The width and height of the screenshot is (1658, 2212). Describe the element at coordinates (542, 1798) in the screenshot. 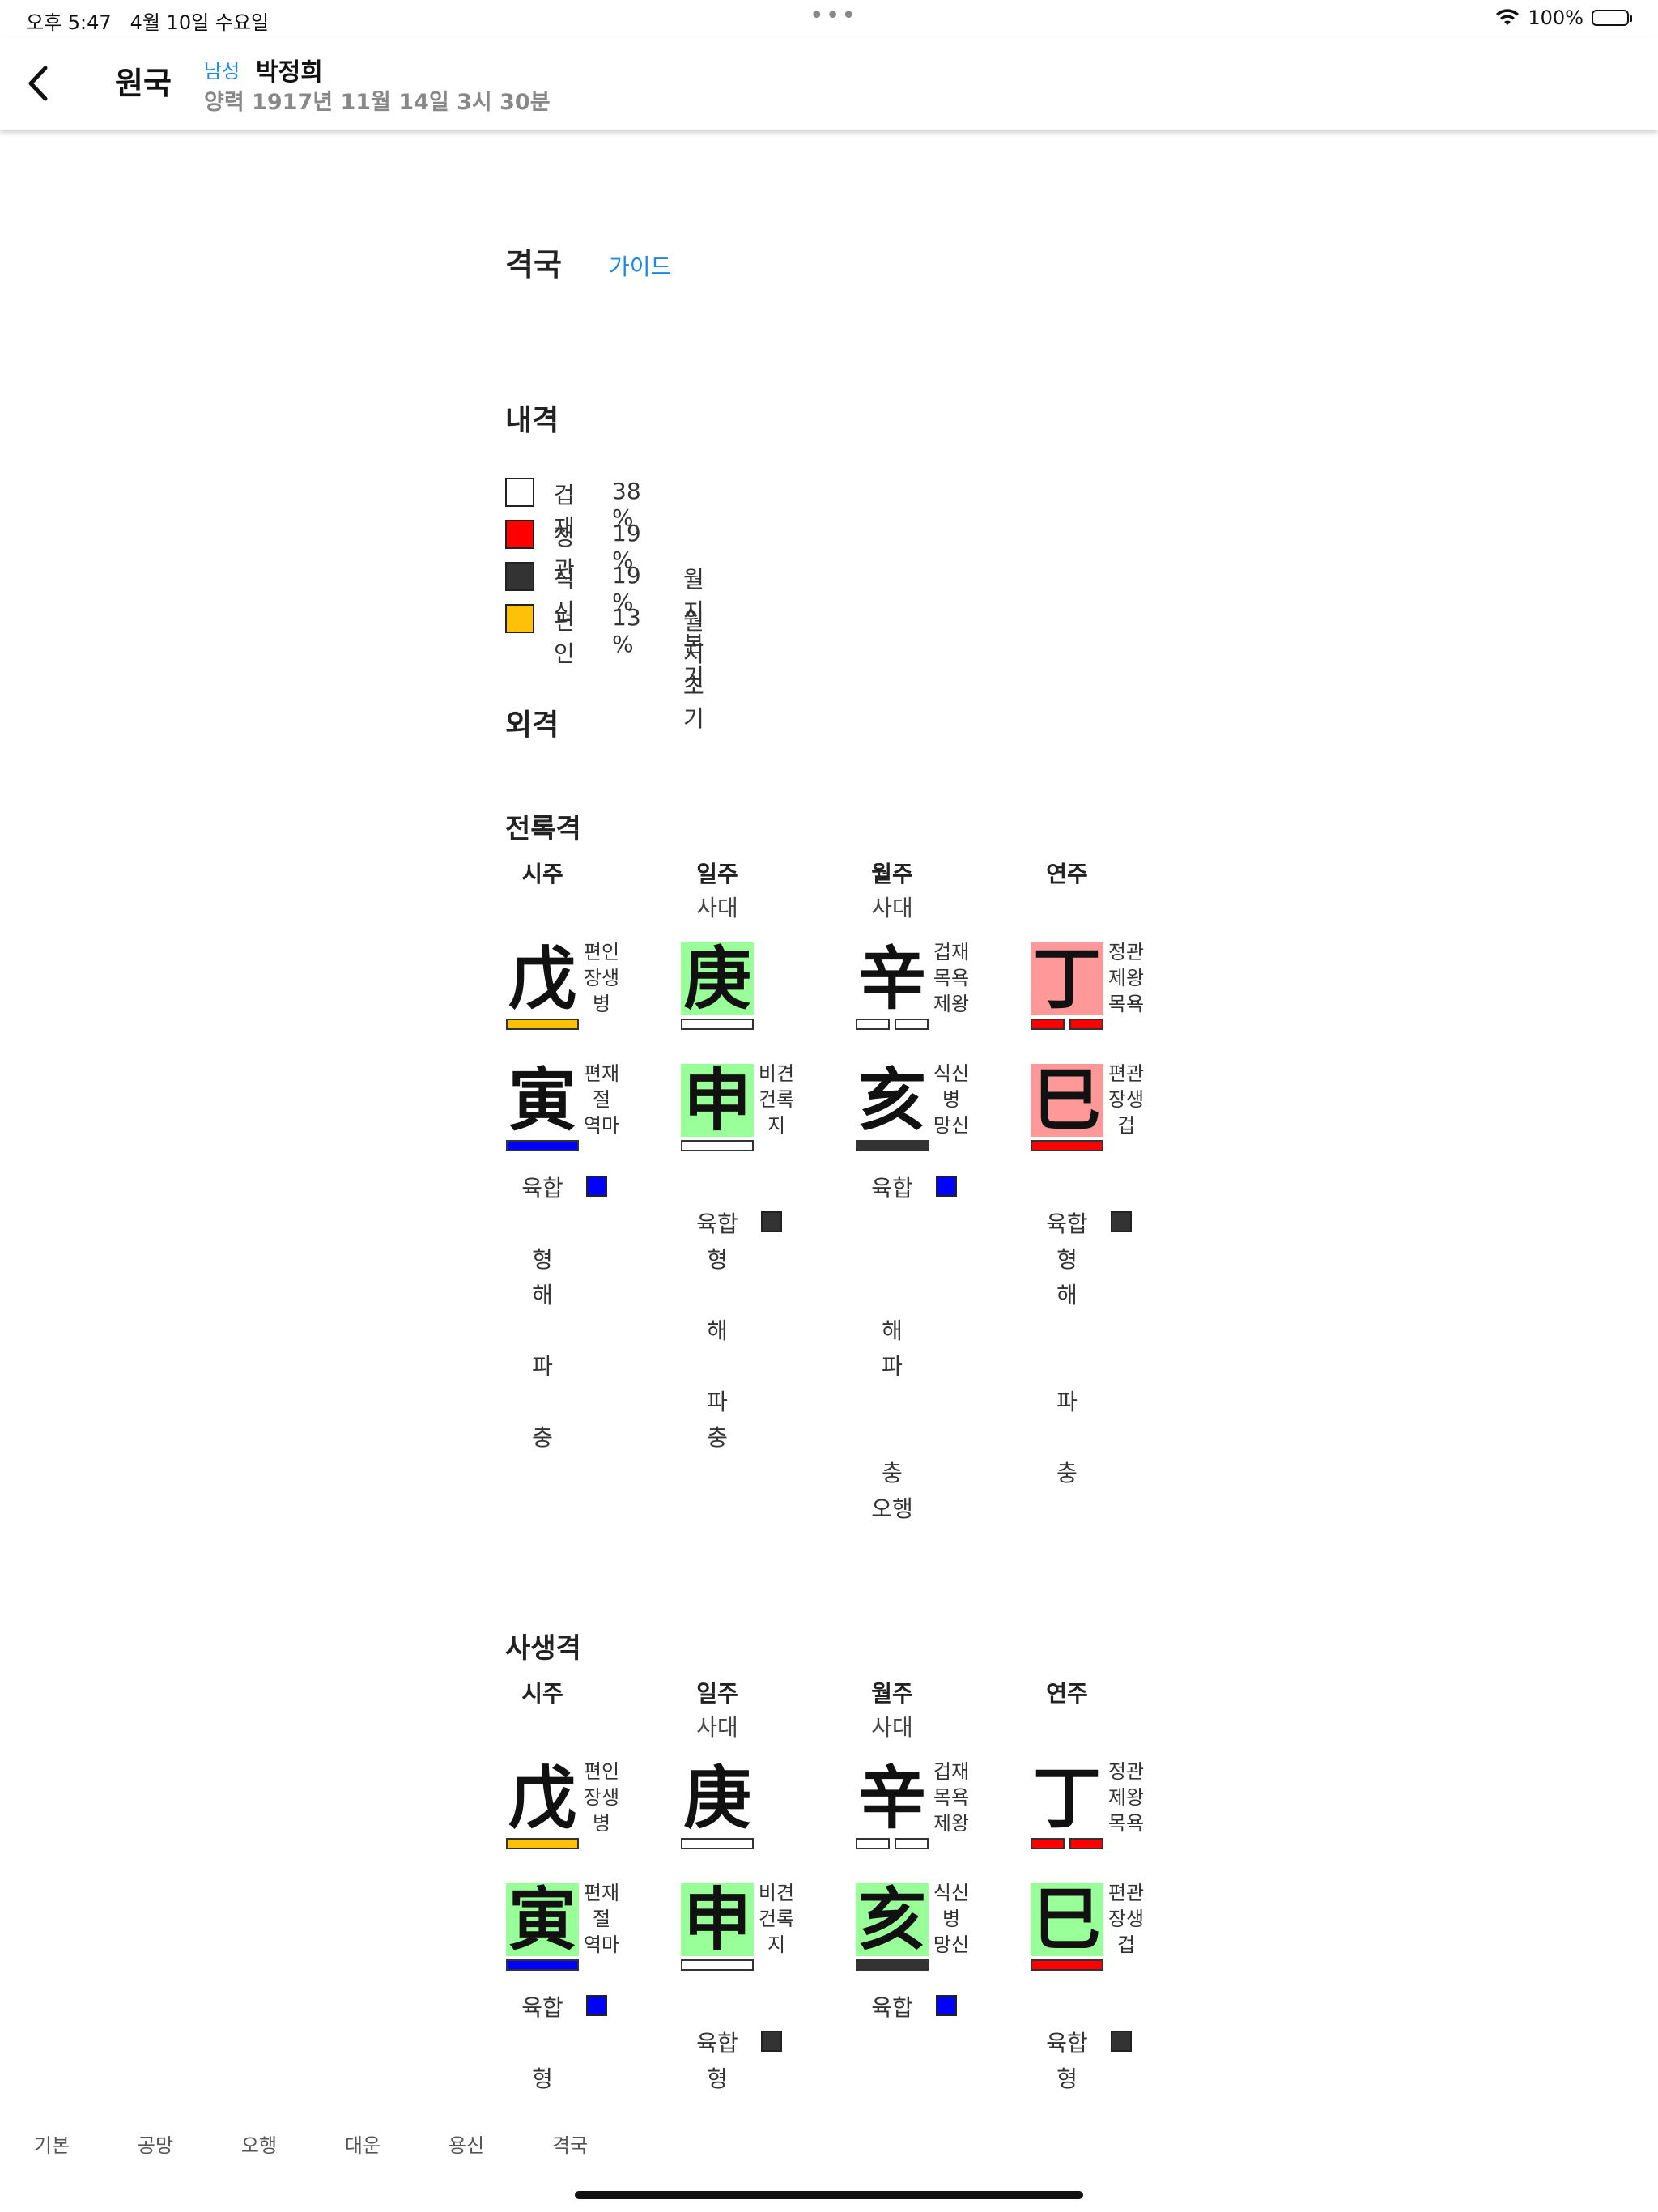

I see `stem-char: 戊` at that location.